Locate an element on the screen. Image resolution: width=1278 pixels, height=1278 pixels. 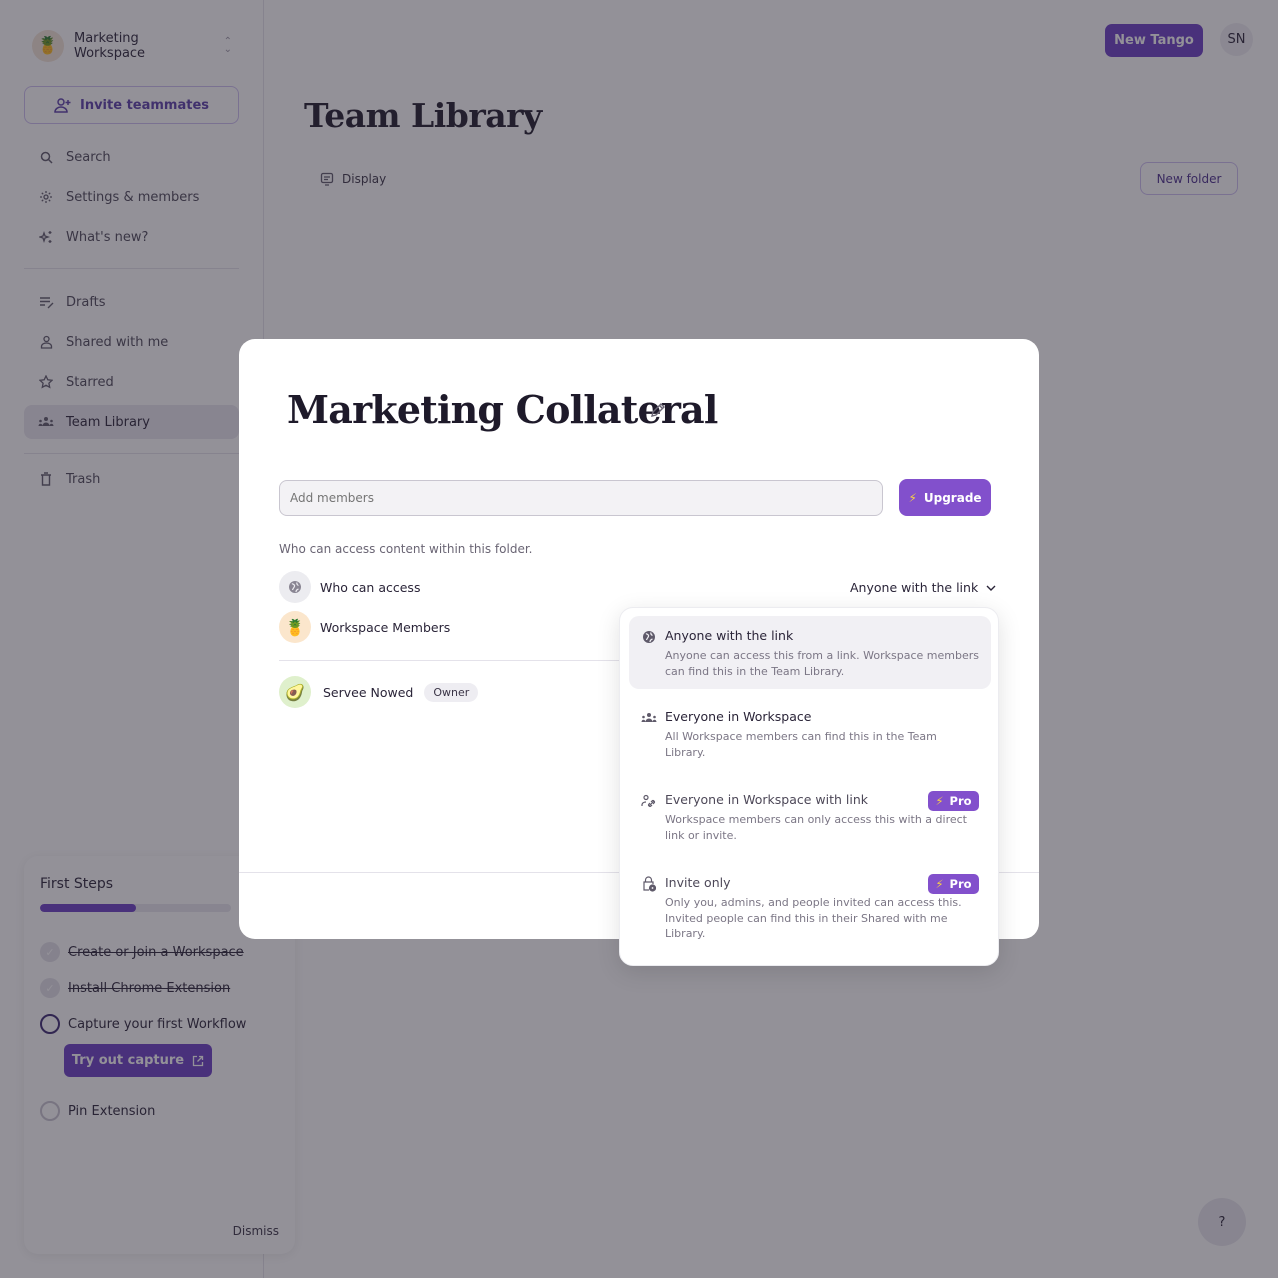
chevron-down-icon is located at coordinates (991, 588).